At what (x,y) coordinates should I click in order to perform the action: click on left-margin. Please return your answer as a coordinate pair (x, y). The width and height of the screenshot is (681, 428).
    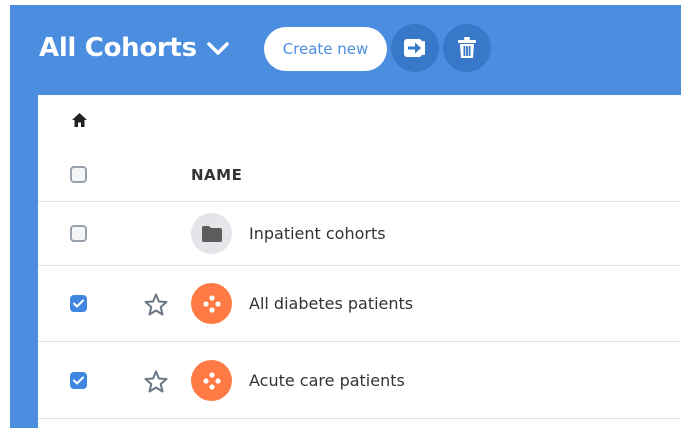
    Looking at the image, I should click on (5, 214).